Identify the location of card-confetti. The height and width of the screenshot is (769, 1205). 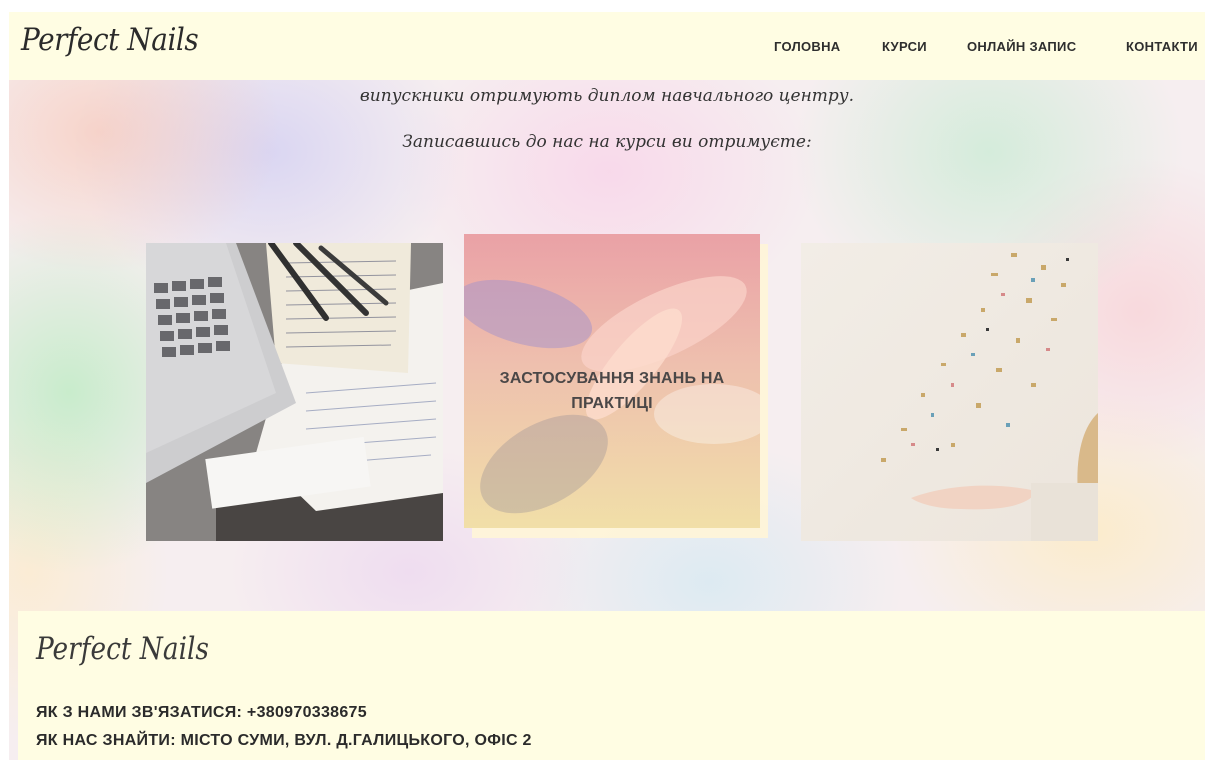
(949, 392).